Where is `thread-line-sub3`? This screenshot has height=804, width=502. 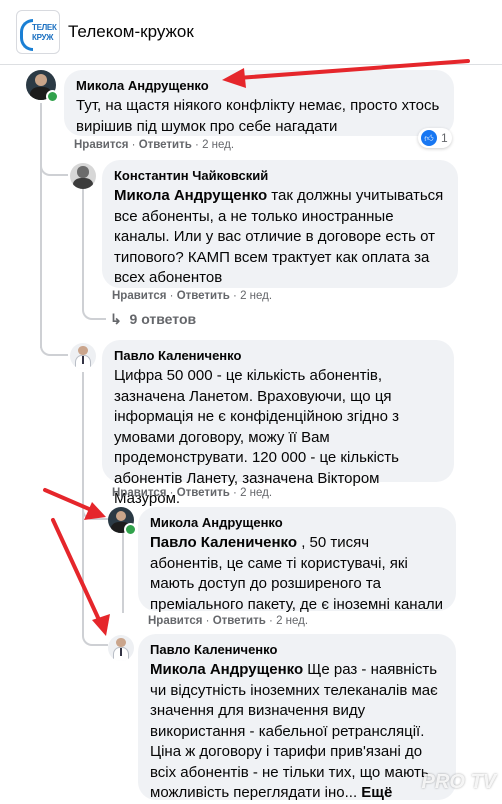 thread-line-sub3 is located at coordinates (123, 573).